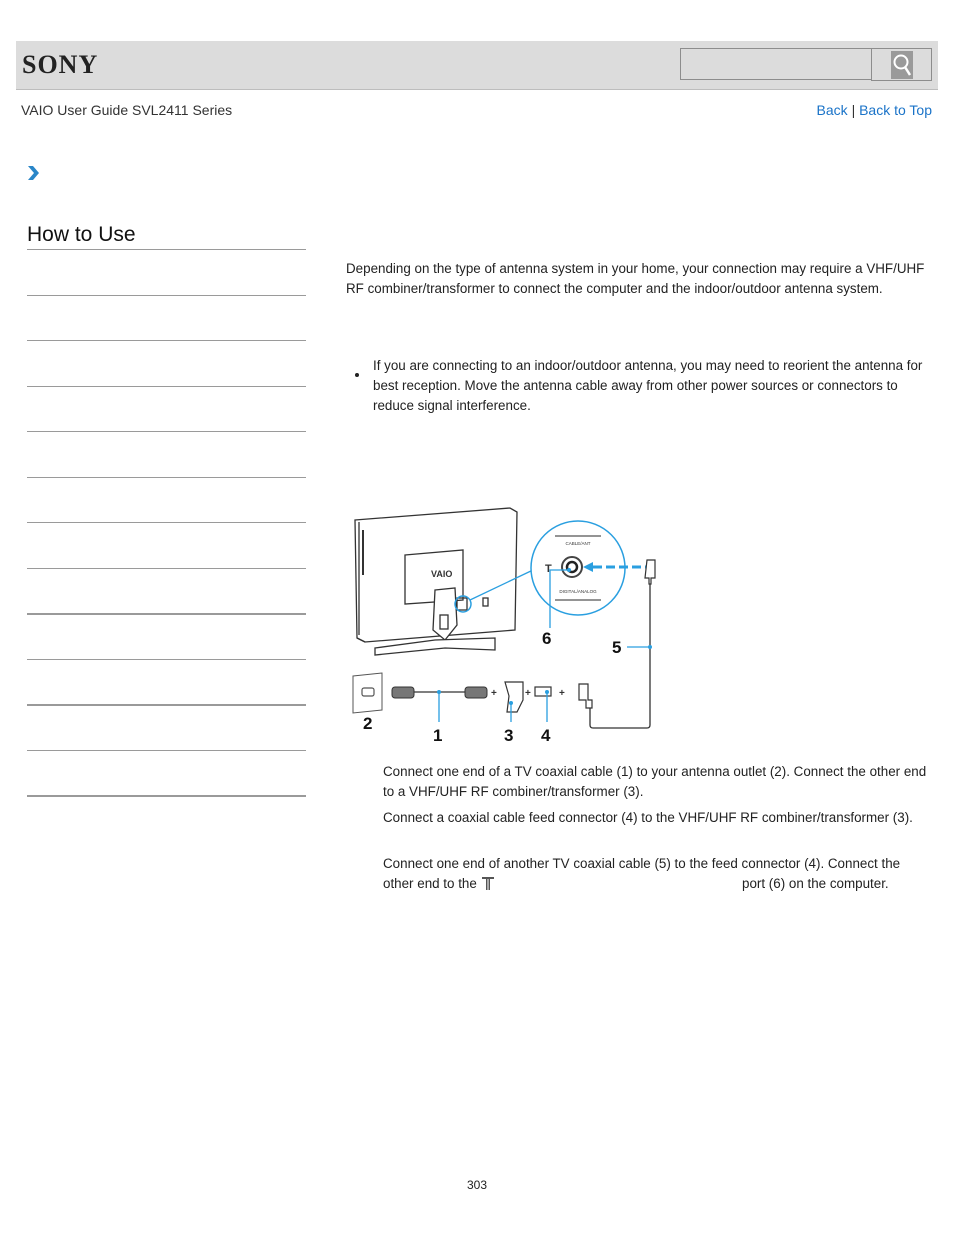  What do you see at coordinates (546, 638) in the screenshot?
I see `figure-label-6: 6` at bounding box center [546, 638].